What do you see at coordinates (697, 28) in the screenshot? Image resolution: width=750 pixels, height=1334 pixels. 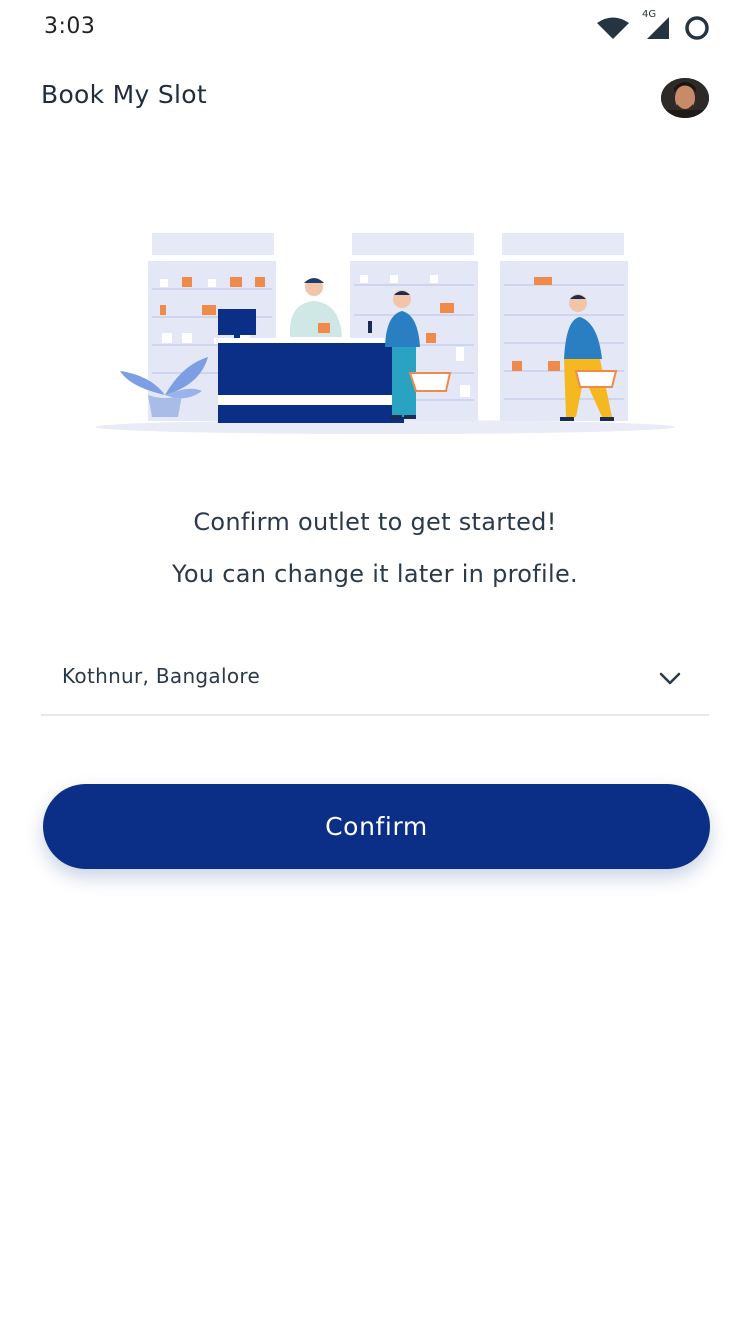 I see `data-saver-icon` at bounding box center [697, 28].